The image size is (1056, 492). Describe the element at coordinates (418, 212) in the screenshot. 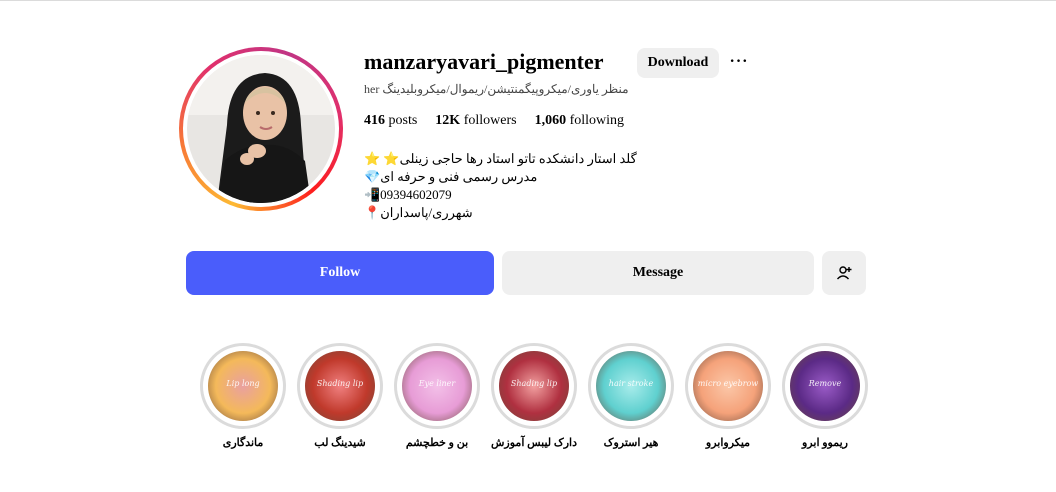

I see `bio-line: 📍شهرری/پاسداران` at that location.